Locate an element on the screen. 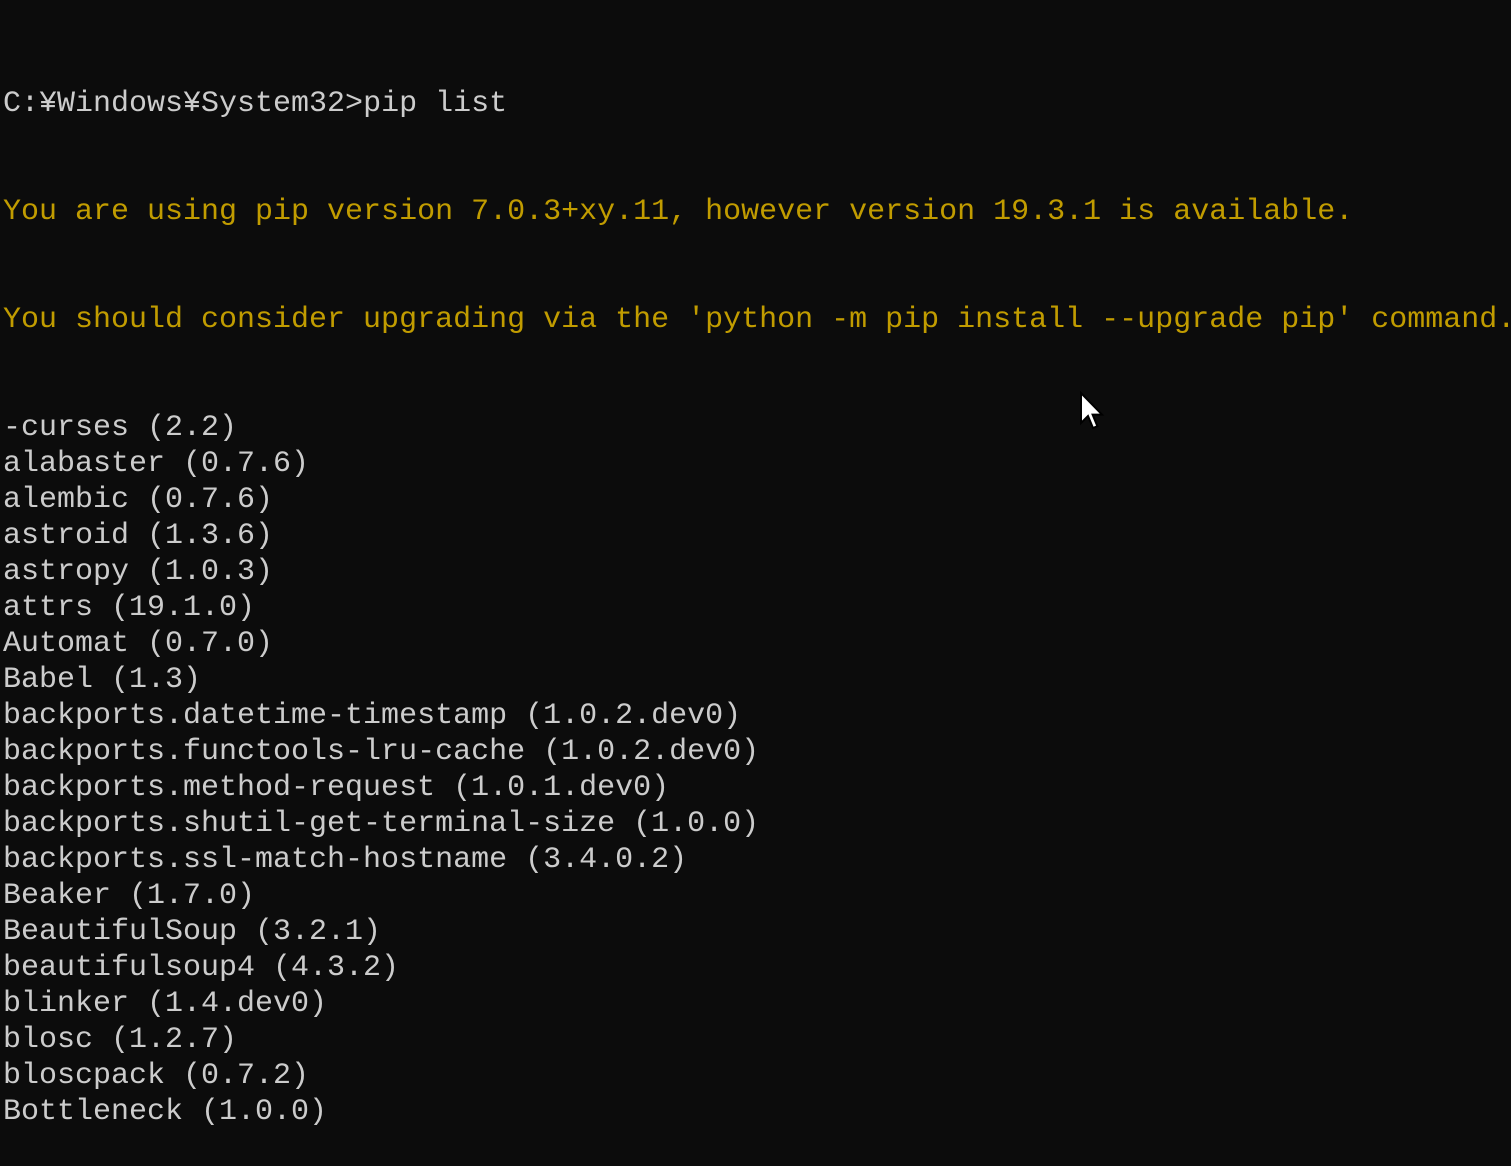 The height and width of the screenshot is (1166, 1511). package-line: Beaker (1.7.0) is located at coordinates (129, 896).